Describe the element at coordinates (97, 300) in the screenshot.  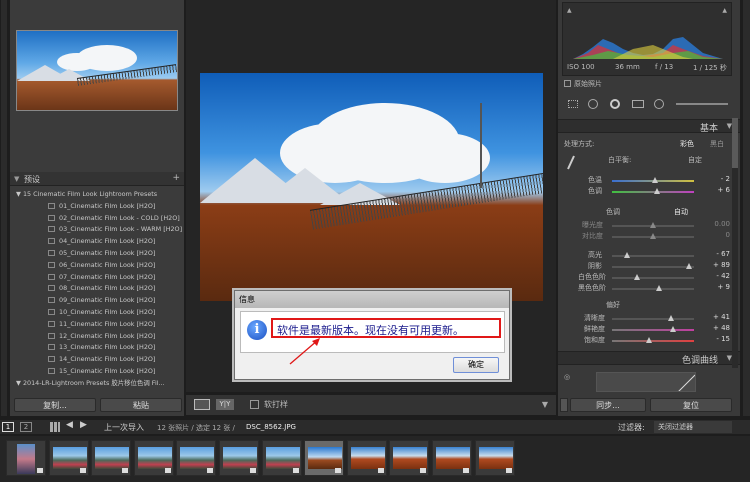
I see `preset-item: 09_Cinematic Film Look [H2O]` at that location.